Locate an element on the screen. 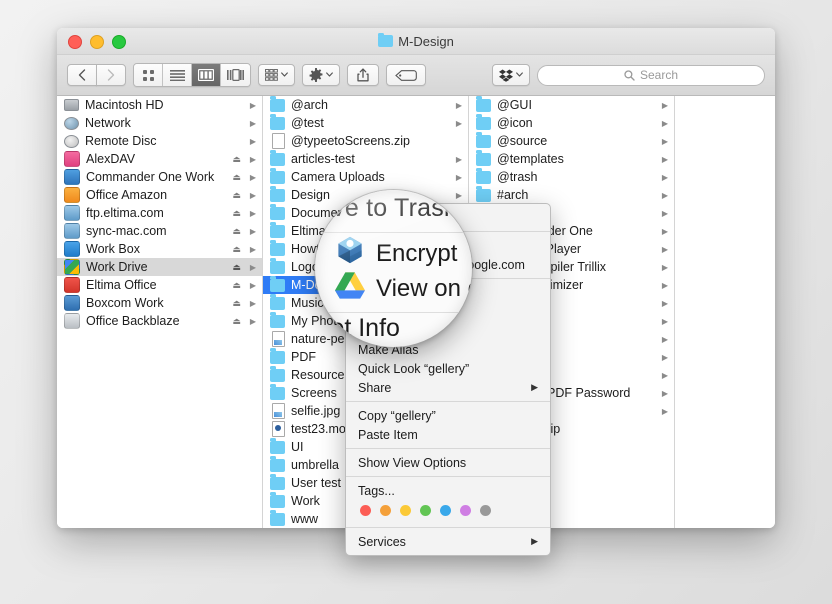 This screenshot has height=604, width=832. gallery-view-button is located at coordinates (235, 75).